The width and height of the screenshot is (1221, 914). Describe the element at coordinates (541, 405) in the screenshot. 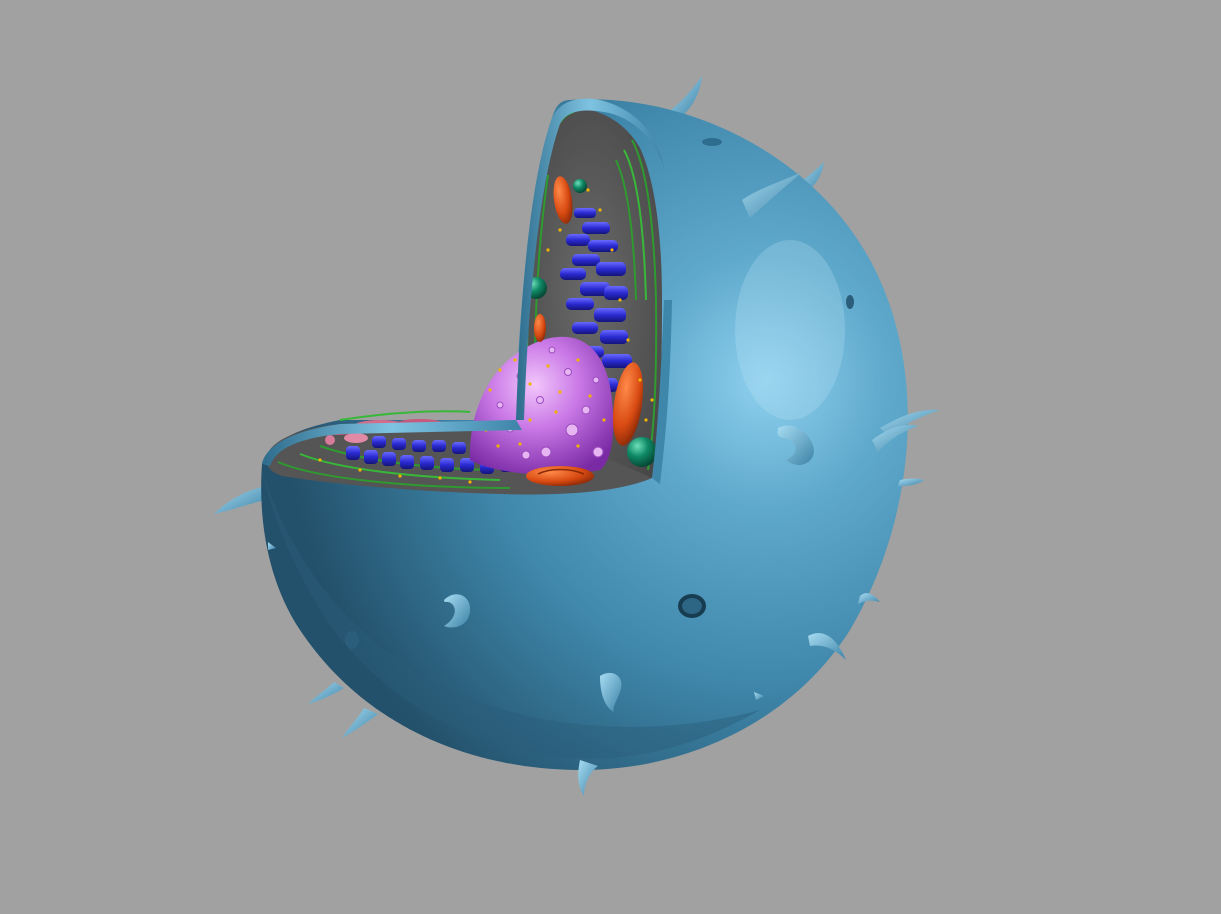

I see `nucleus` at that location.